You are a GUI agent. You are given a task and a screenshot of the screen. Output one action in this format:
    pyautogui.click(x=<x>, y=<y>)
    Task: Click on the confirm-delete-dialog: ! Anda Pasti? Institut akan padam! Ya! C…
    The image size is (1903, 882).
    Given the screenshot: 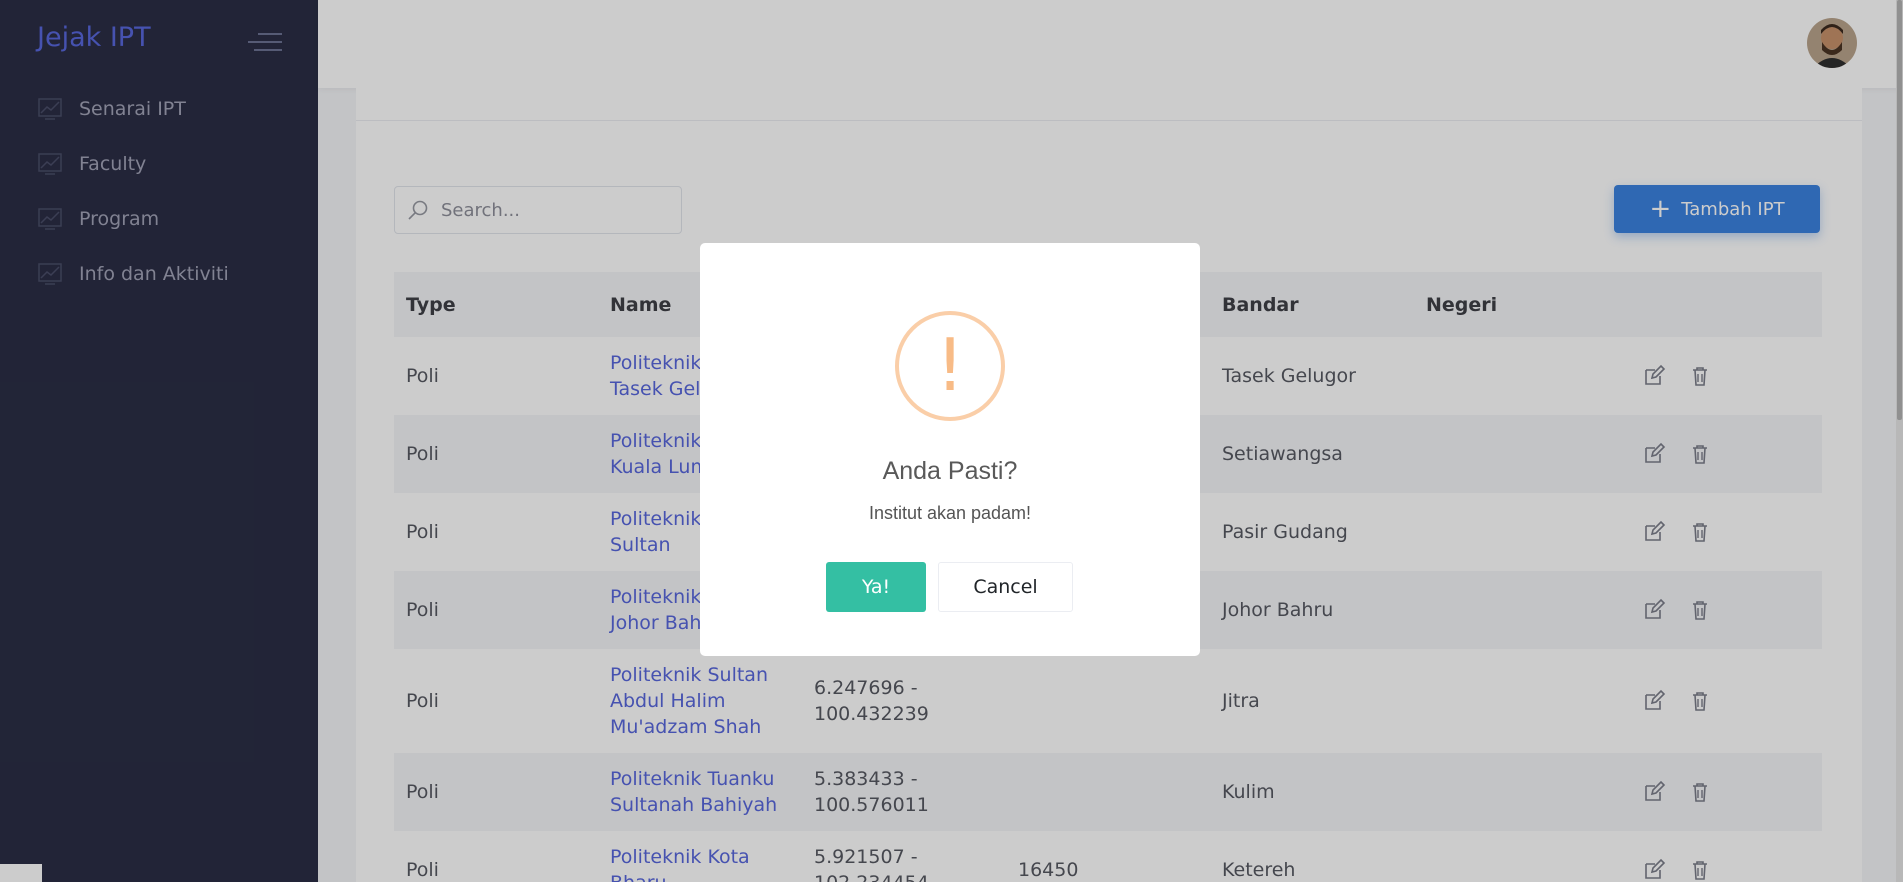 What is the action you would take?
    pyautogui.click(x=950, y=449)
    